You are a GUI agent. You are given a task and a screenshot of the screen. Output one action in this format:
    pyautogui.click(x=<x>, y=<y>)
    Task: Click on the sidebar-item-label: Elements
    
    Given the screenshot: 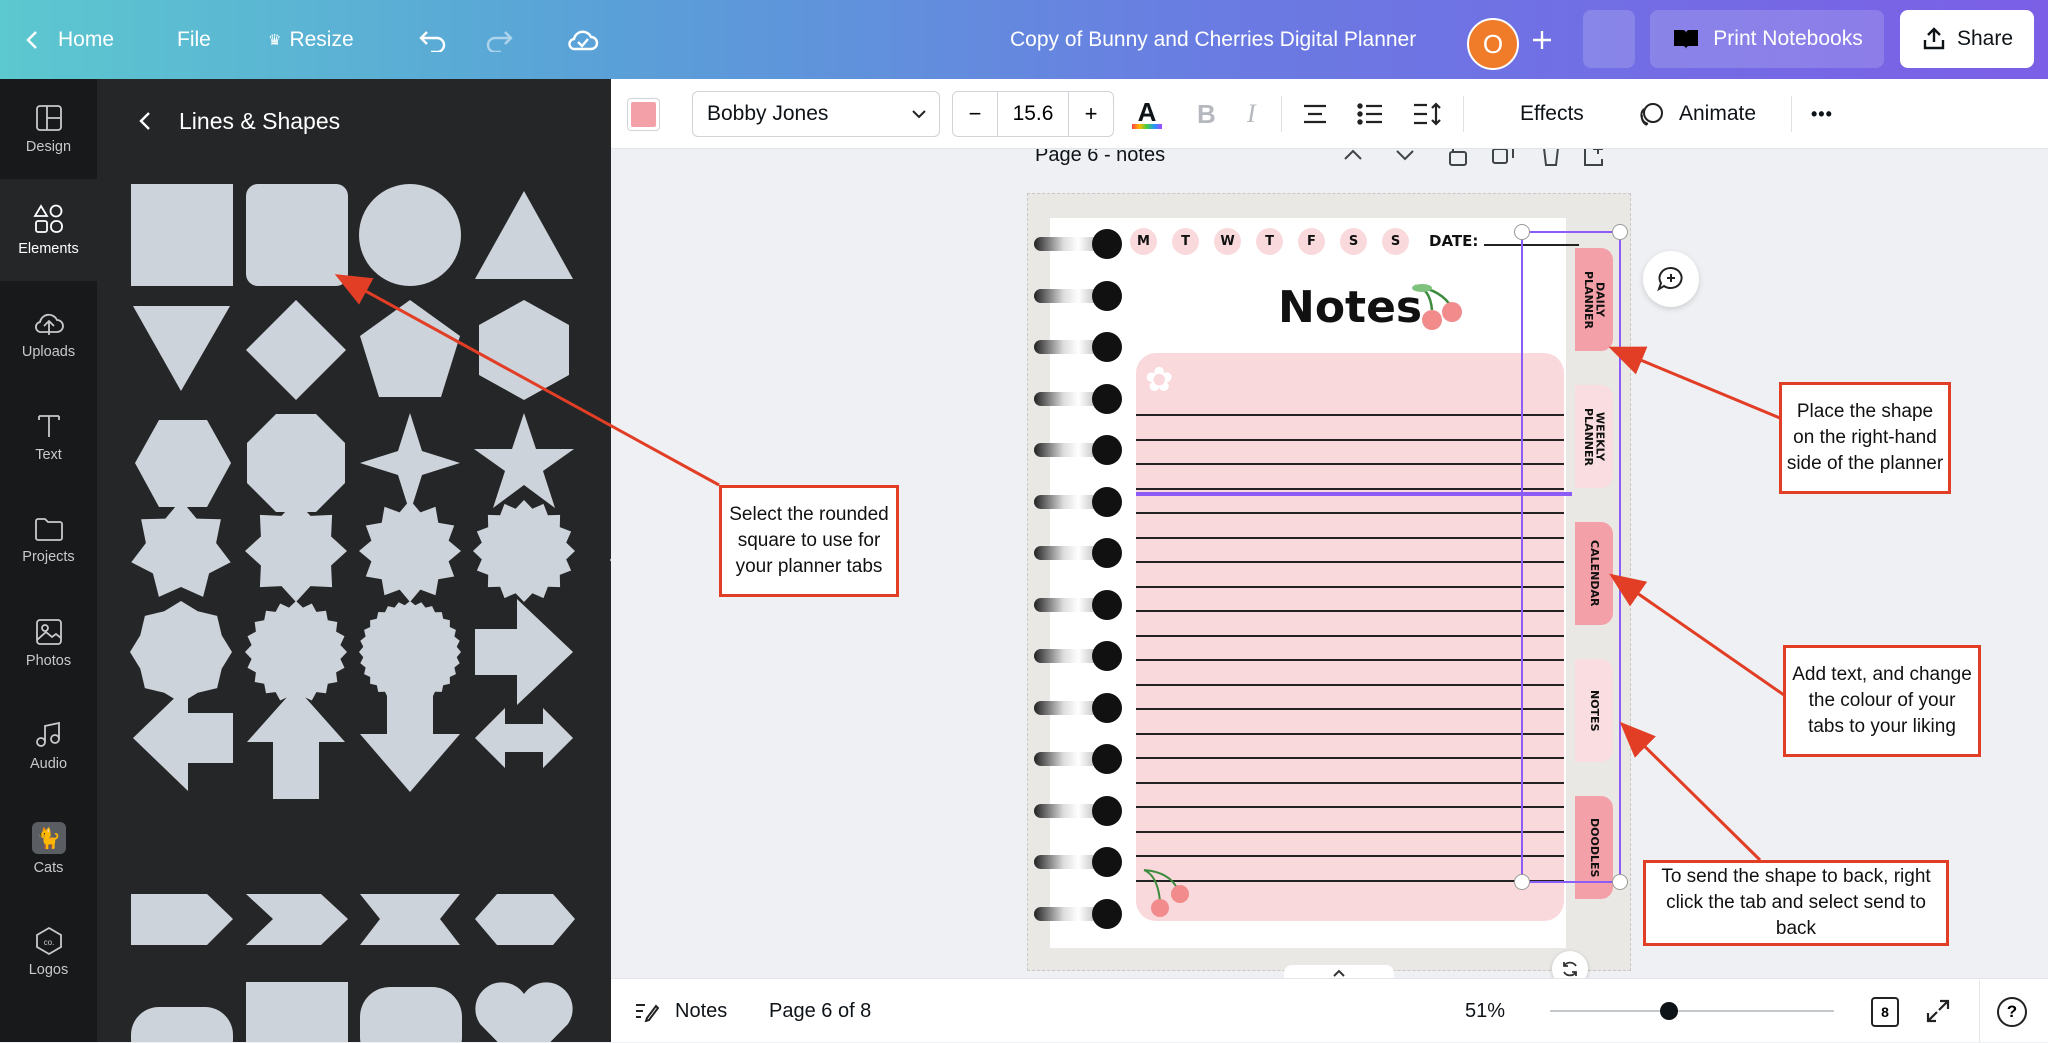 What is the action you would take?
    pyautogui.click(x=48, y=249)
    